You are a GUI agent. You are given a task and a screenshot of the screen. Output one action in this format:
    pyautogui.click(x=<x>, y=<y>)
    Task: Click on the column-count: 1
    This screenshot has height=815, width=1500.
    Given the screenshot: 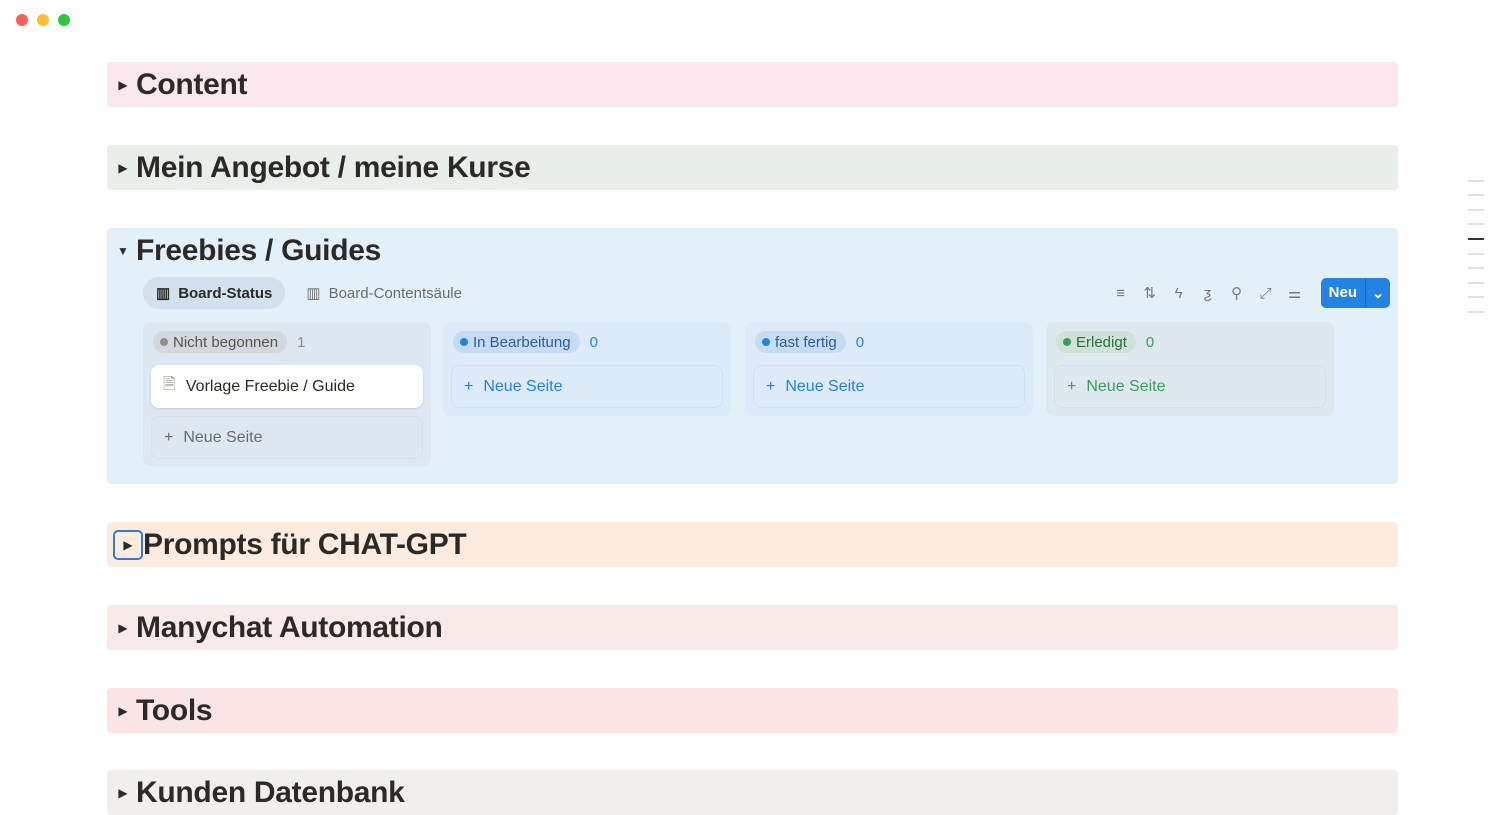 What is the action you would take?
    pyautogui.click(x=301, y=342)
    